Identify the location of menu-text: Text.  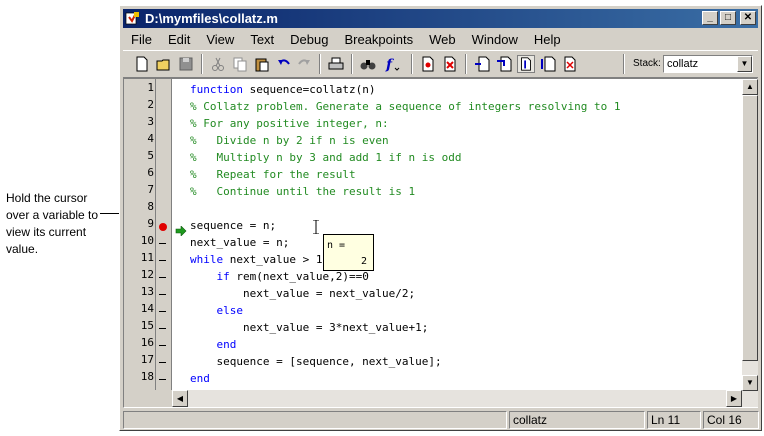
(262, 39).